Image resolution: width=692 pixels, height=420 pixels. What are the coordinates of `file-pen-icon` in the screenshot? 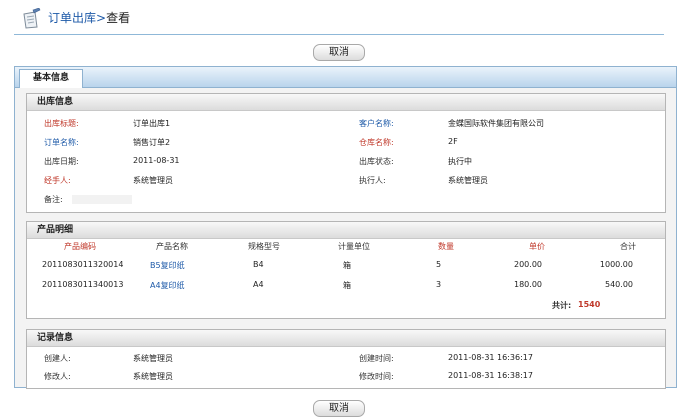 It's located at (31, 18).